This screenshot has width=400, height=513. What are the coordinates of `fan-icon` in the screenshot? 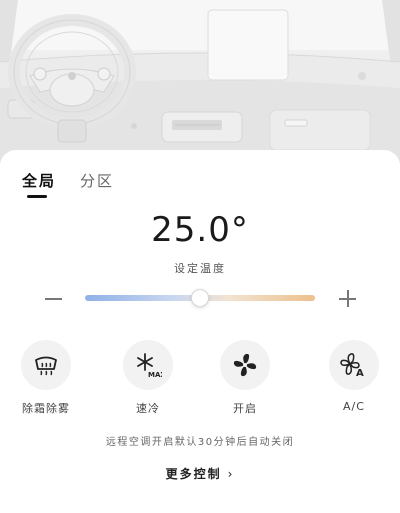 It's located at (245, 365).